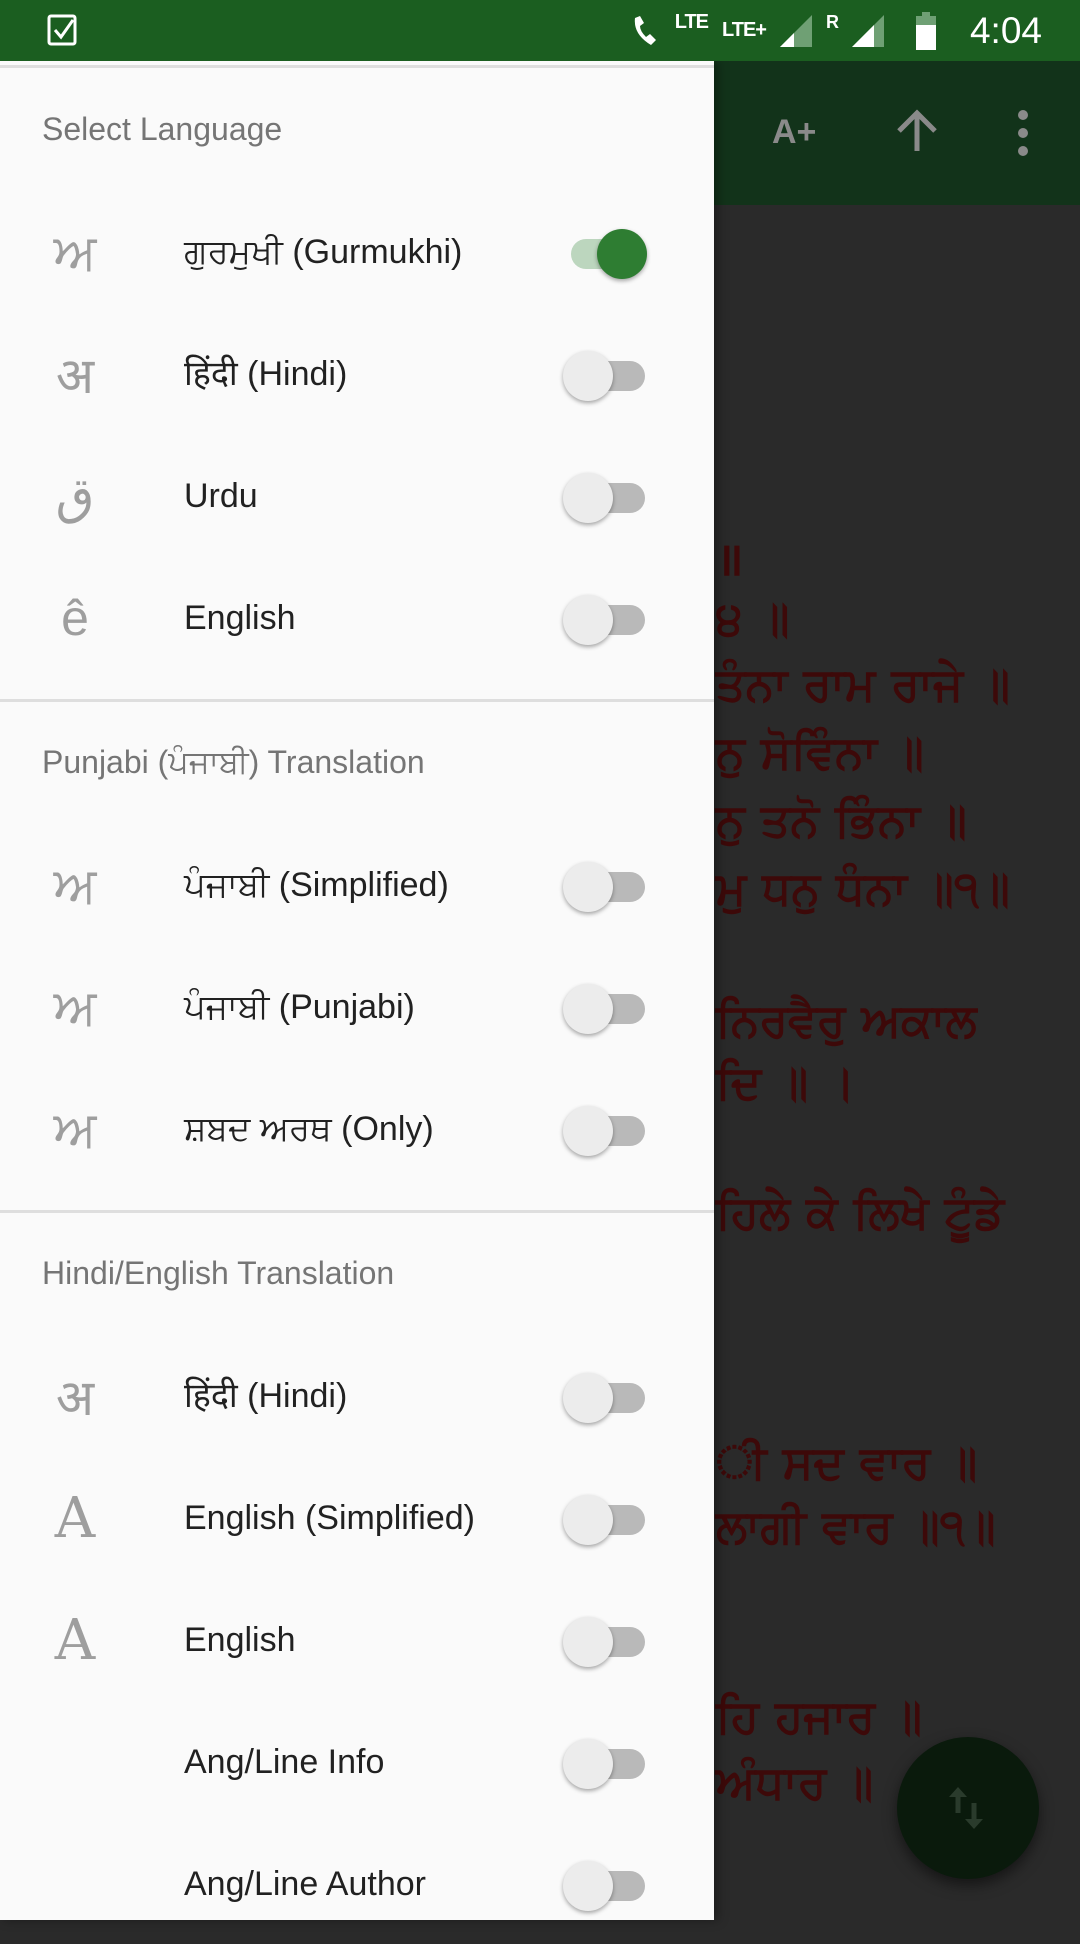 Image resolution: width=1080 pixels, height=1944 pixels. What do you see at coordinates (691, 22) in the screenshot?
I see `call-lte-label: LTE` at bounding box center [691, 22].